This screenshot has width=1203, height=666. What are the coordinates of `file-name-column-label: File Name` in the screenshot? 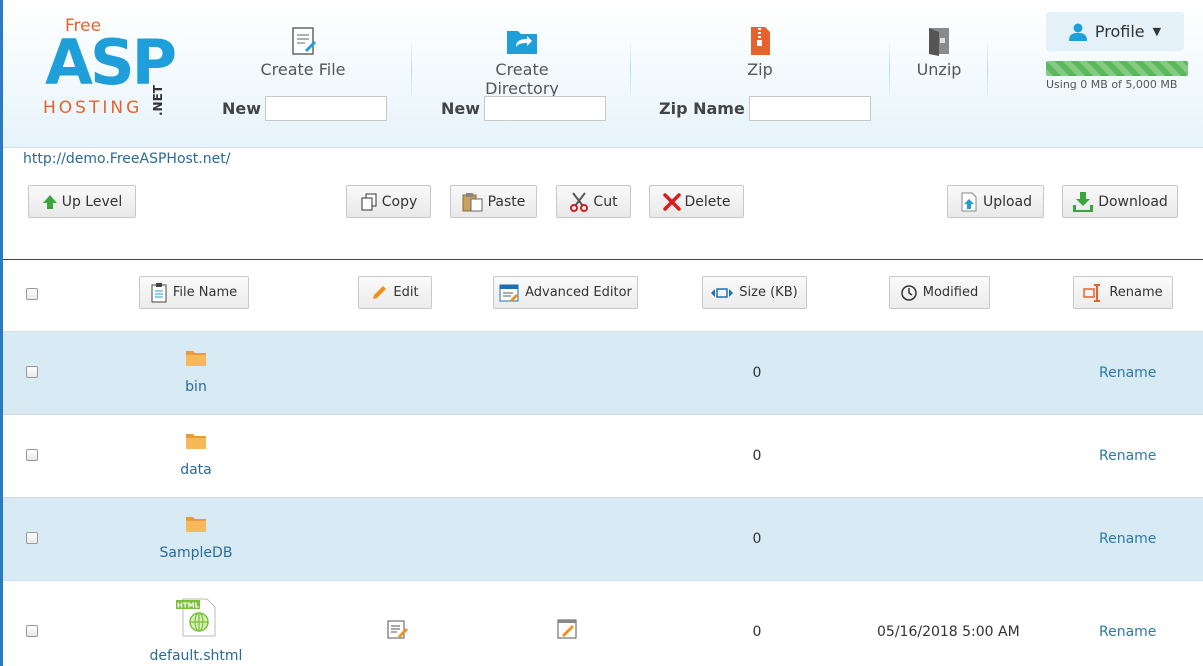 It's located at (205, 292).